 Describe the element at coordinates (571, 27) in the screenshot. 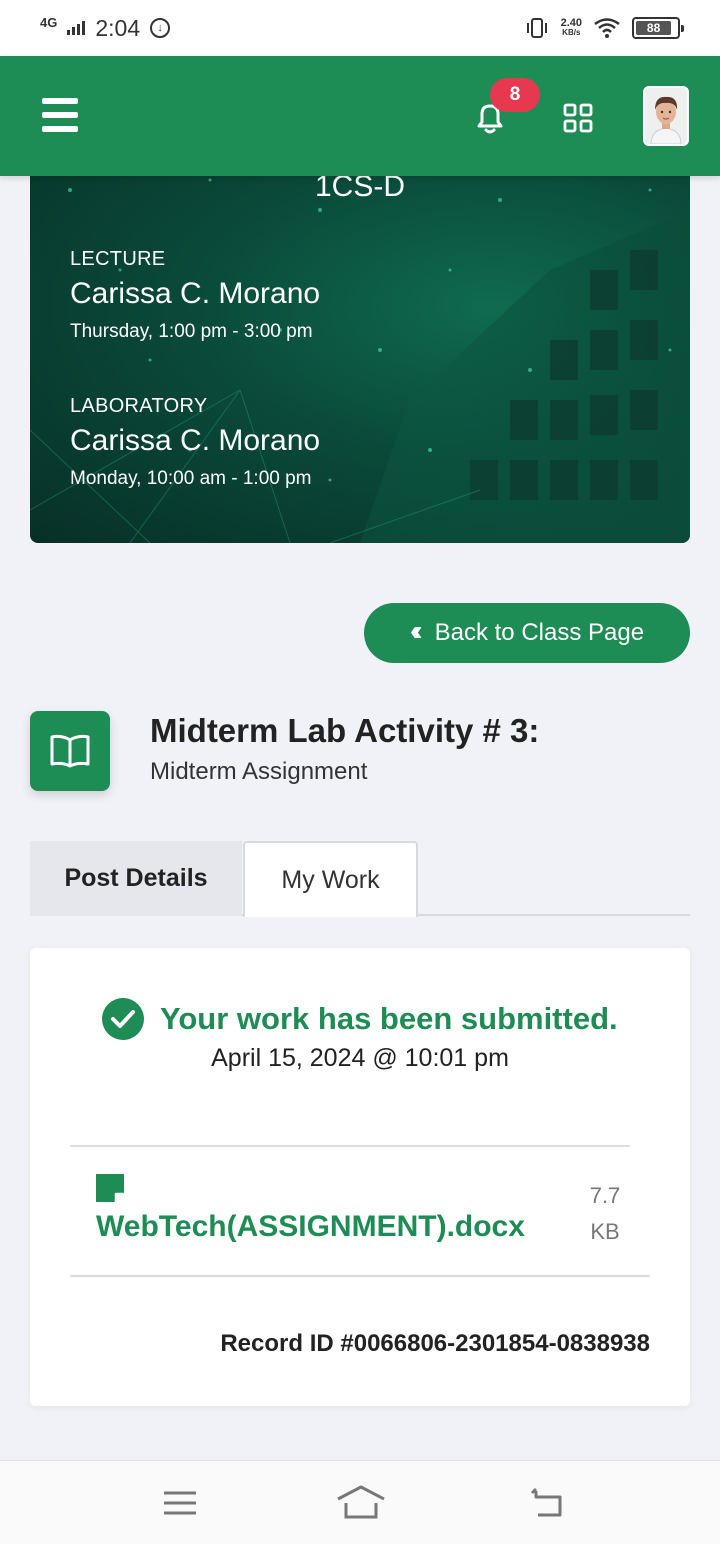

I see `network-speed: 2.40 KB/s` at that location.